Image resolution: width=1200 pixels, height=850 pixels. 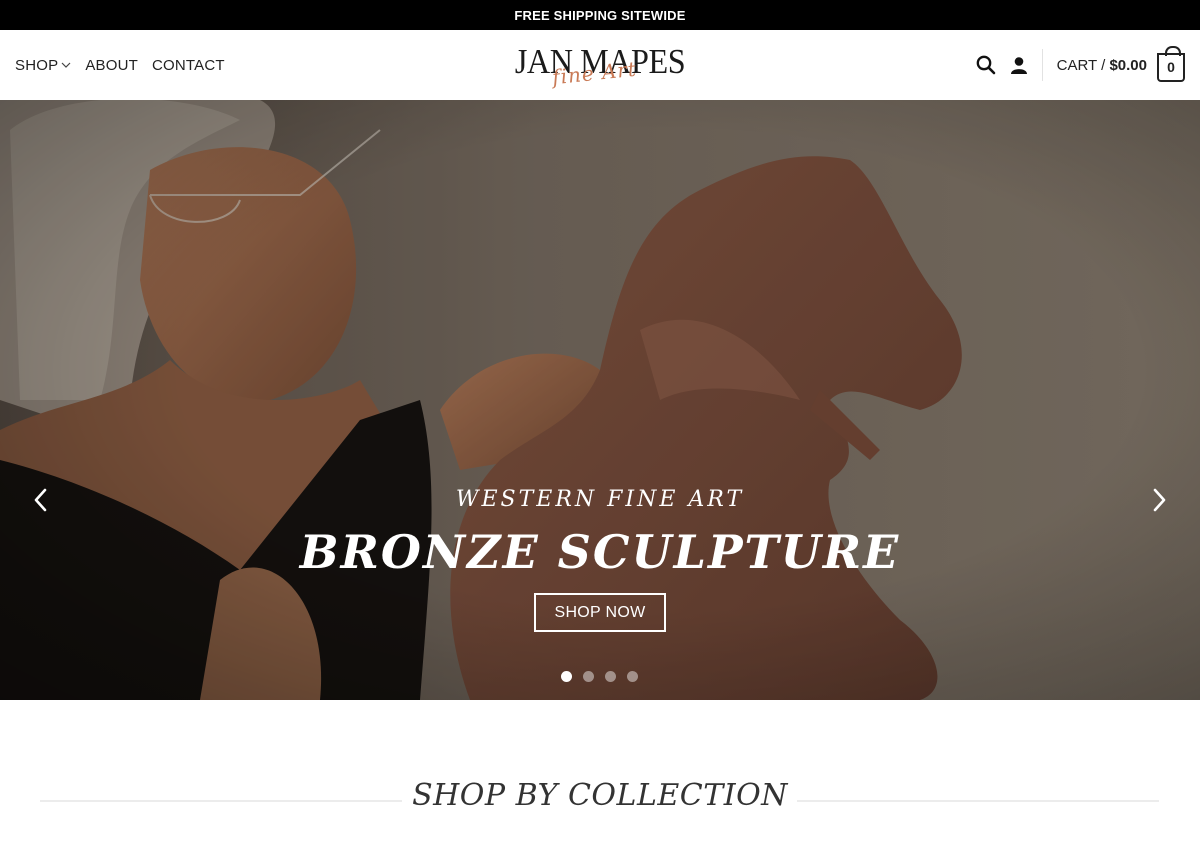 I want to click on nav-shop: SHOP, so click(x=43, y=65).